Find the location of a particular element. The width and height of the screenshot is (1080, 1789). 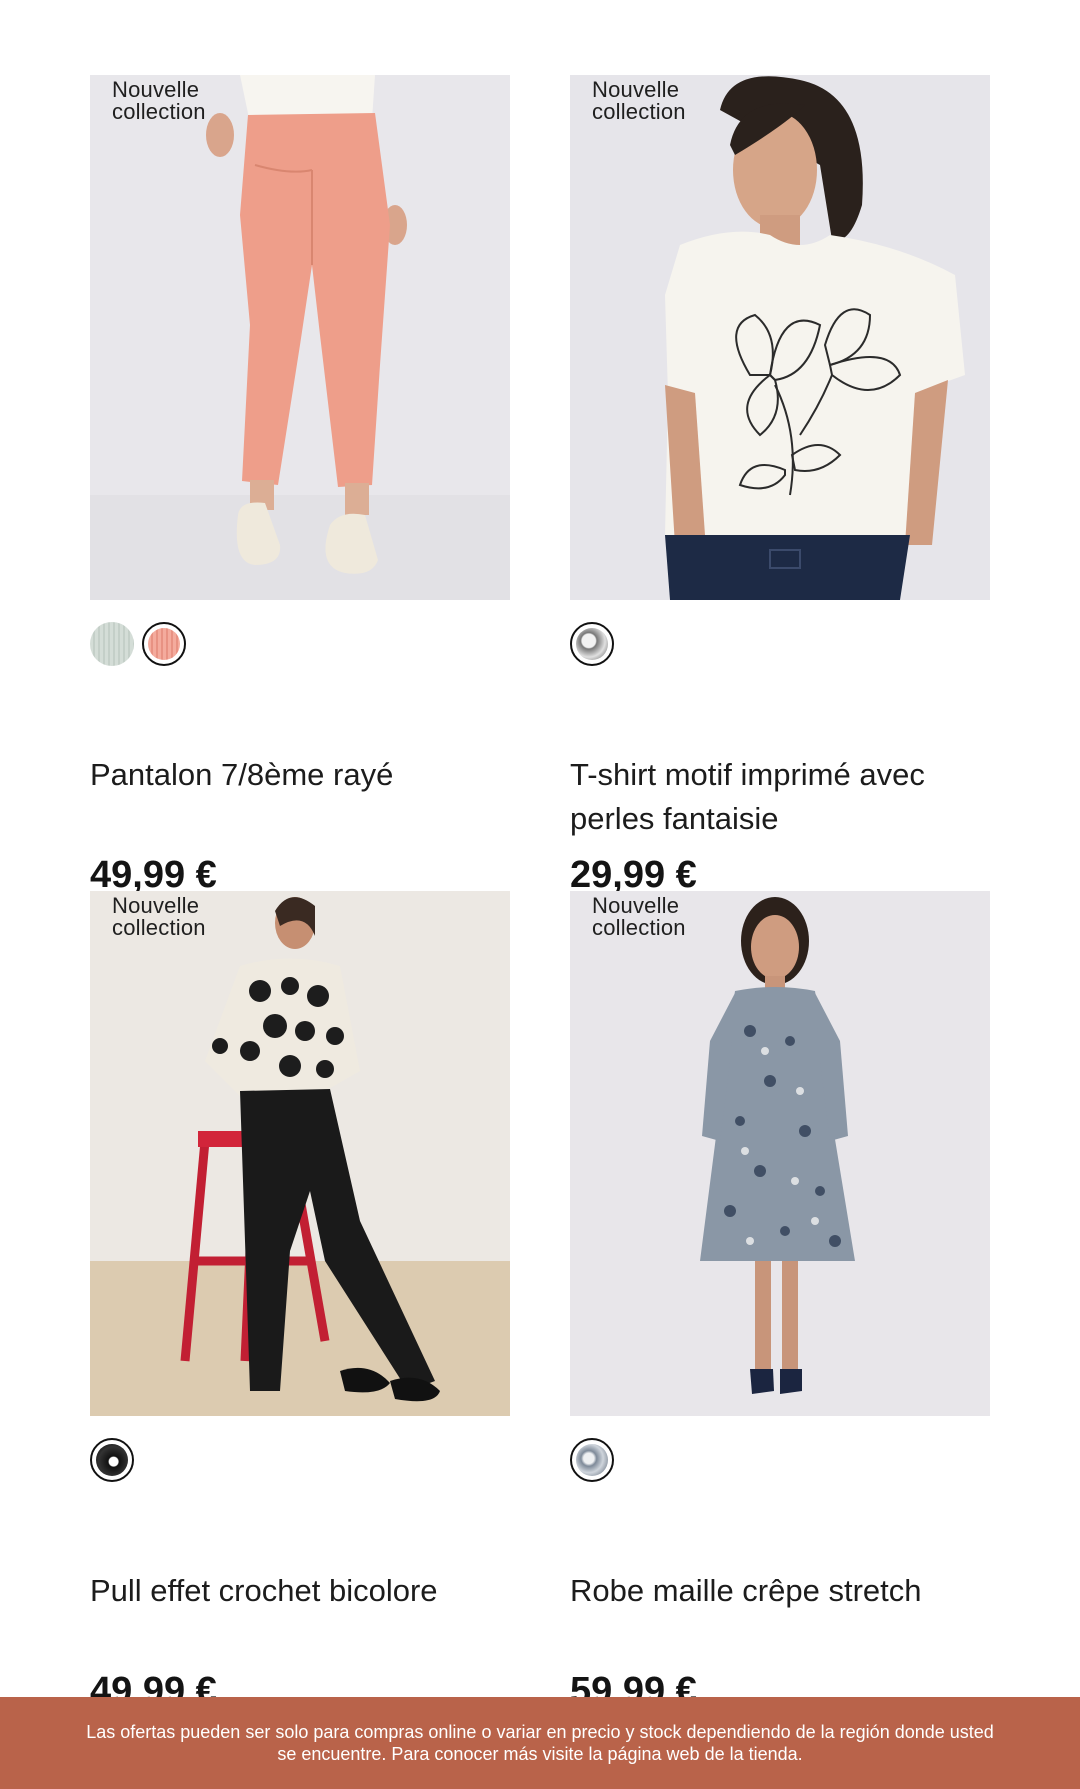

color-swatch-pink is located at coordinates (164, 644).